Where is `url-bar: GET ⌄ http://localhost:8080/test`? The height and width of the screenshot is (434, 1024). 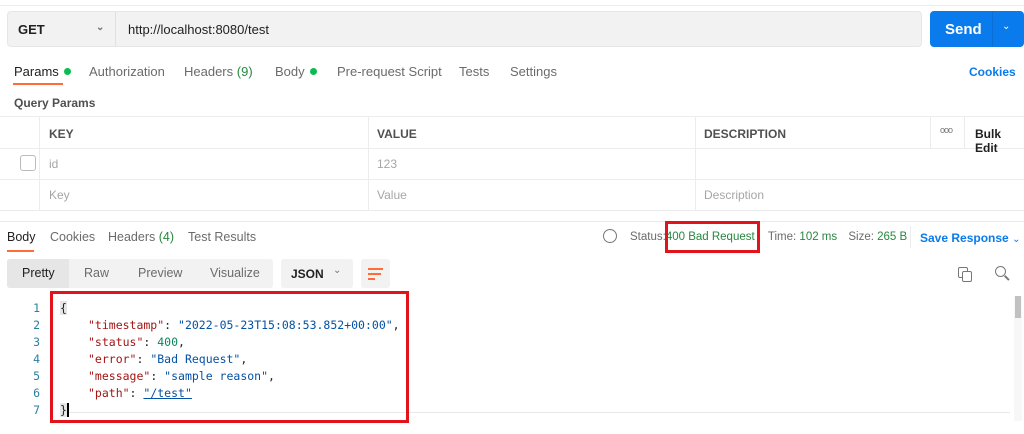
url-bar: GET ⌄ http://localhost:8080/test is located at coordinates (464, 29).